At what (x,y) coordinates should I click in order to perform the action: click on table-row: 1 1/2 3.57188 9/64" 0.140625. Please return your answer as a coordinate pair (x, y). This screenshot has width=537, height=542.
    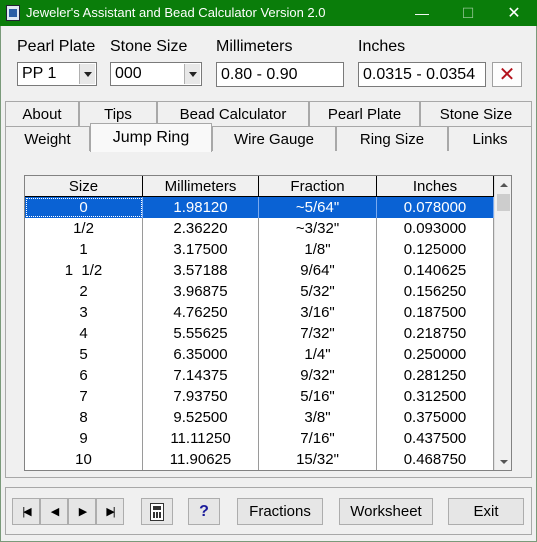
    Looking at the image, I should click on (259, 270).